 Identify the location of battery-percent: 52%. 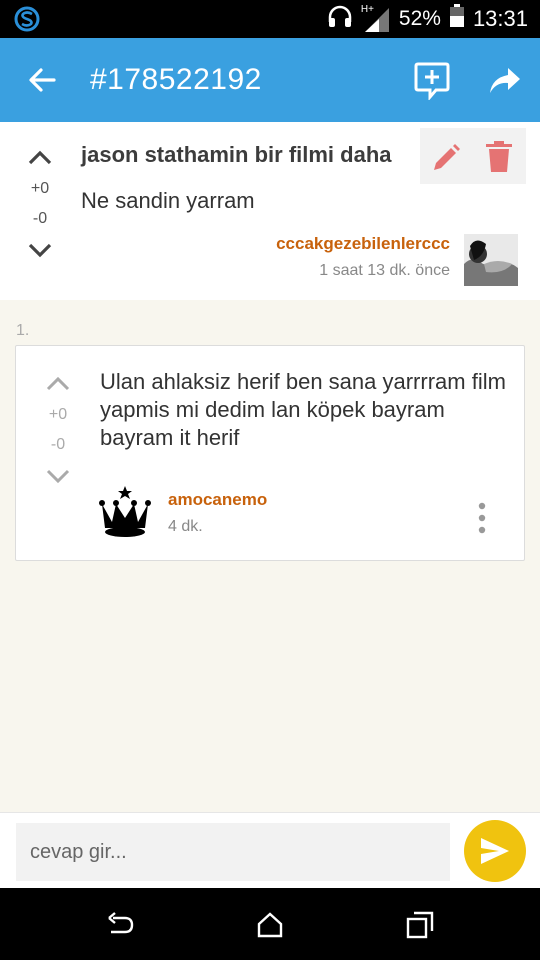
(419, 18).